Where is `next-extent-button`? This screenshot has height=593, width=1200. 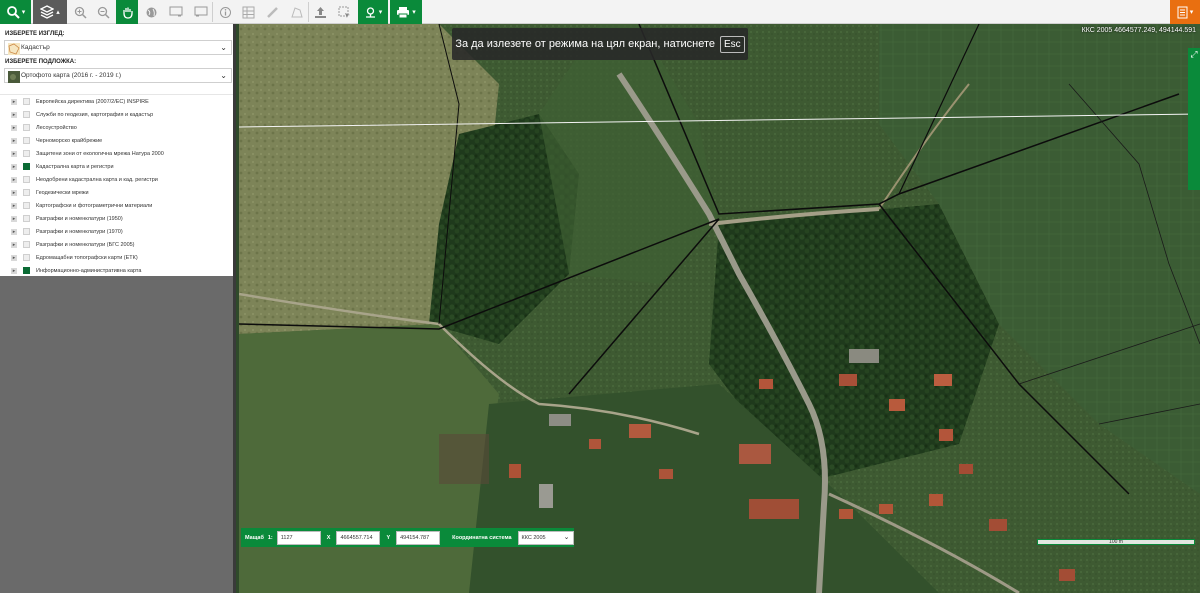 next-extent-button is located at coordinates (201, 12).